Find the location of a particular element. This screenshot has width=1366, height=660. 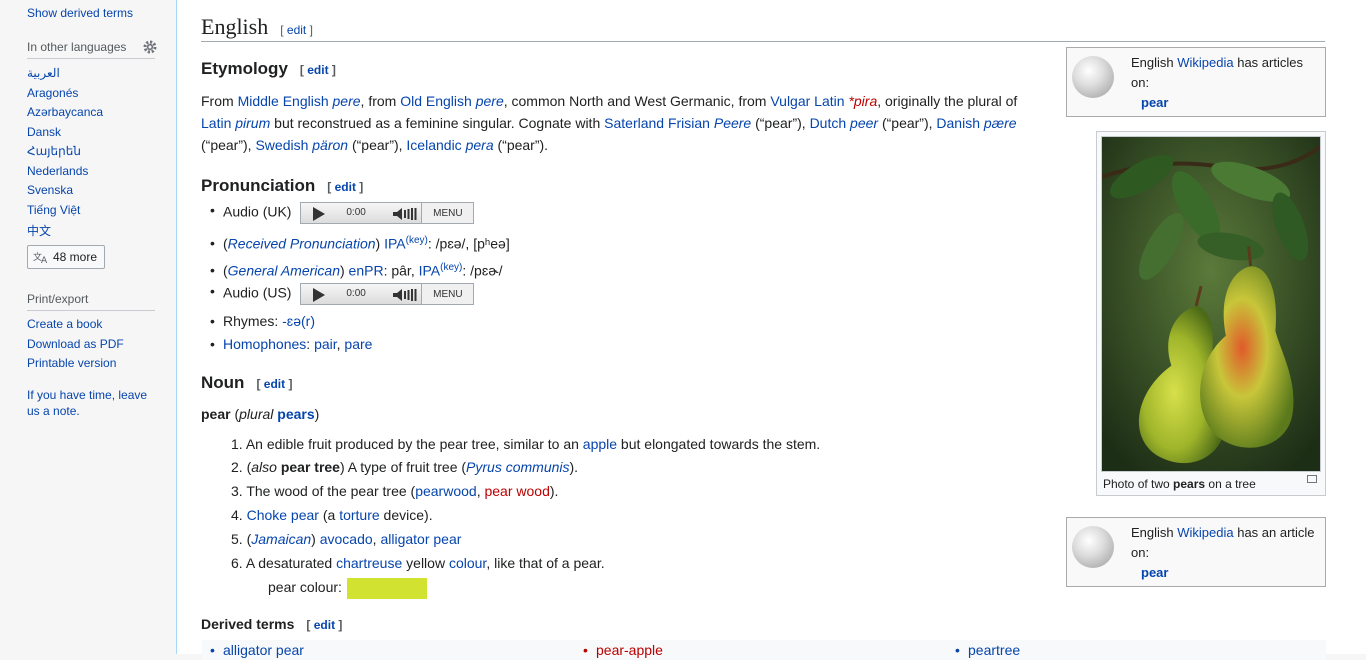

language-link-an: Aragonés is located at coordinates (52, 93).